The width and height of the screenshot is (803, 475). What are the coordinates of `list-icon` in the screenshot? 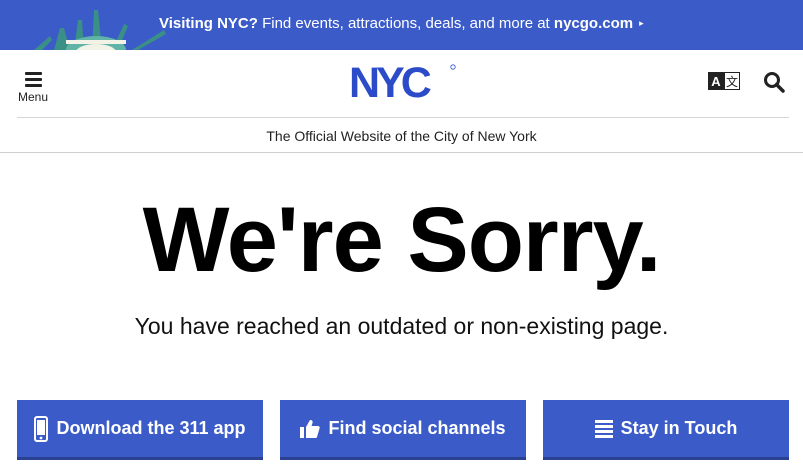 It's located at (603, 429).